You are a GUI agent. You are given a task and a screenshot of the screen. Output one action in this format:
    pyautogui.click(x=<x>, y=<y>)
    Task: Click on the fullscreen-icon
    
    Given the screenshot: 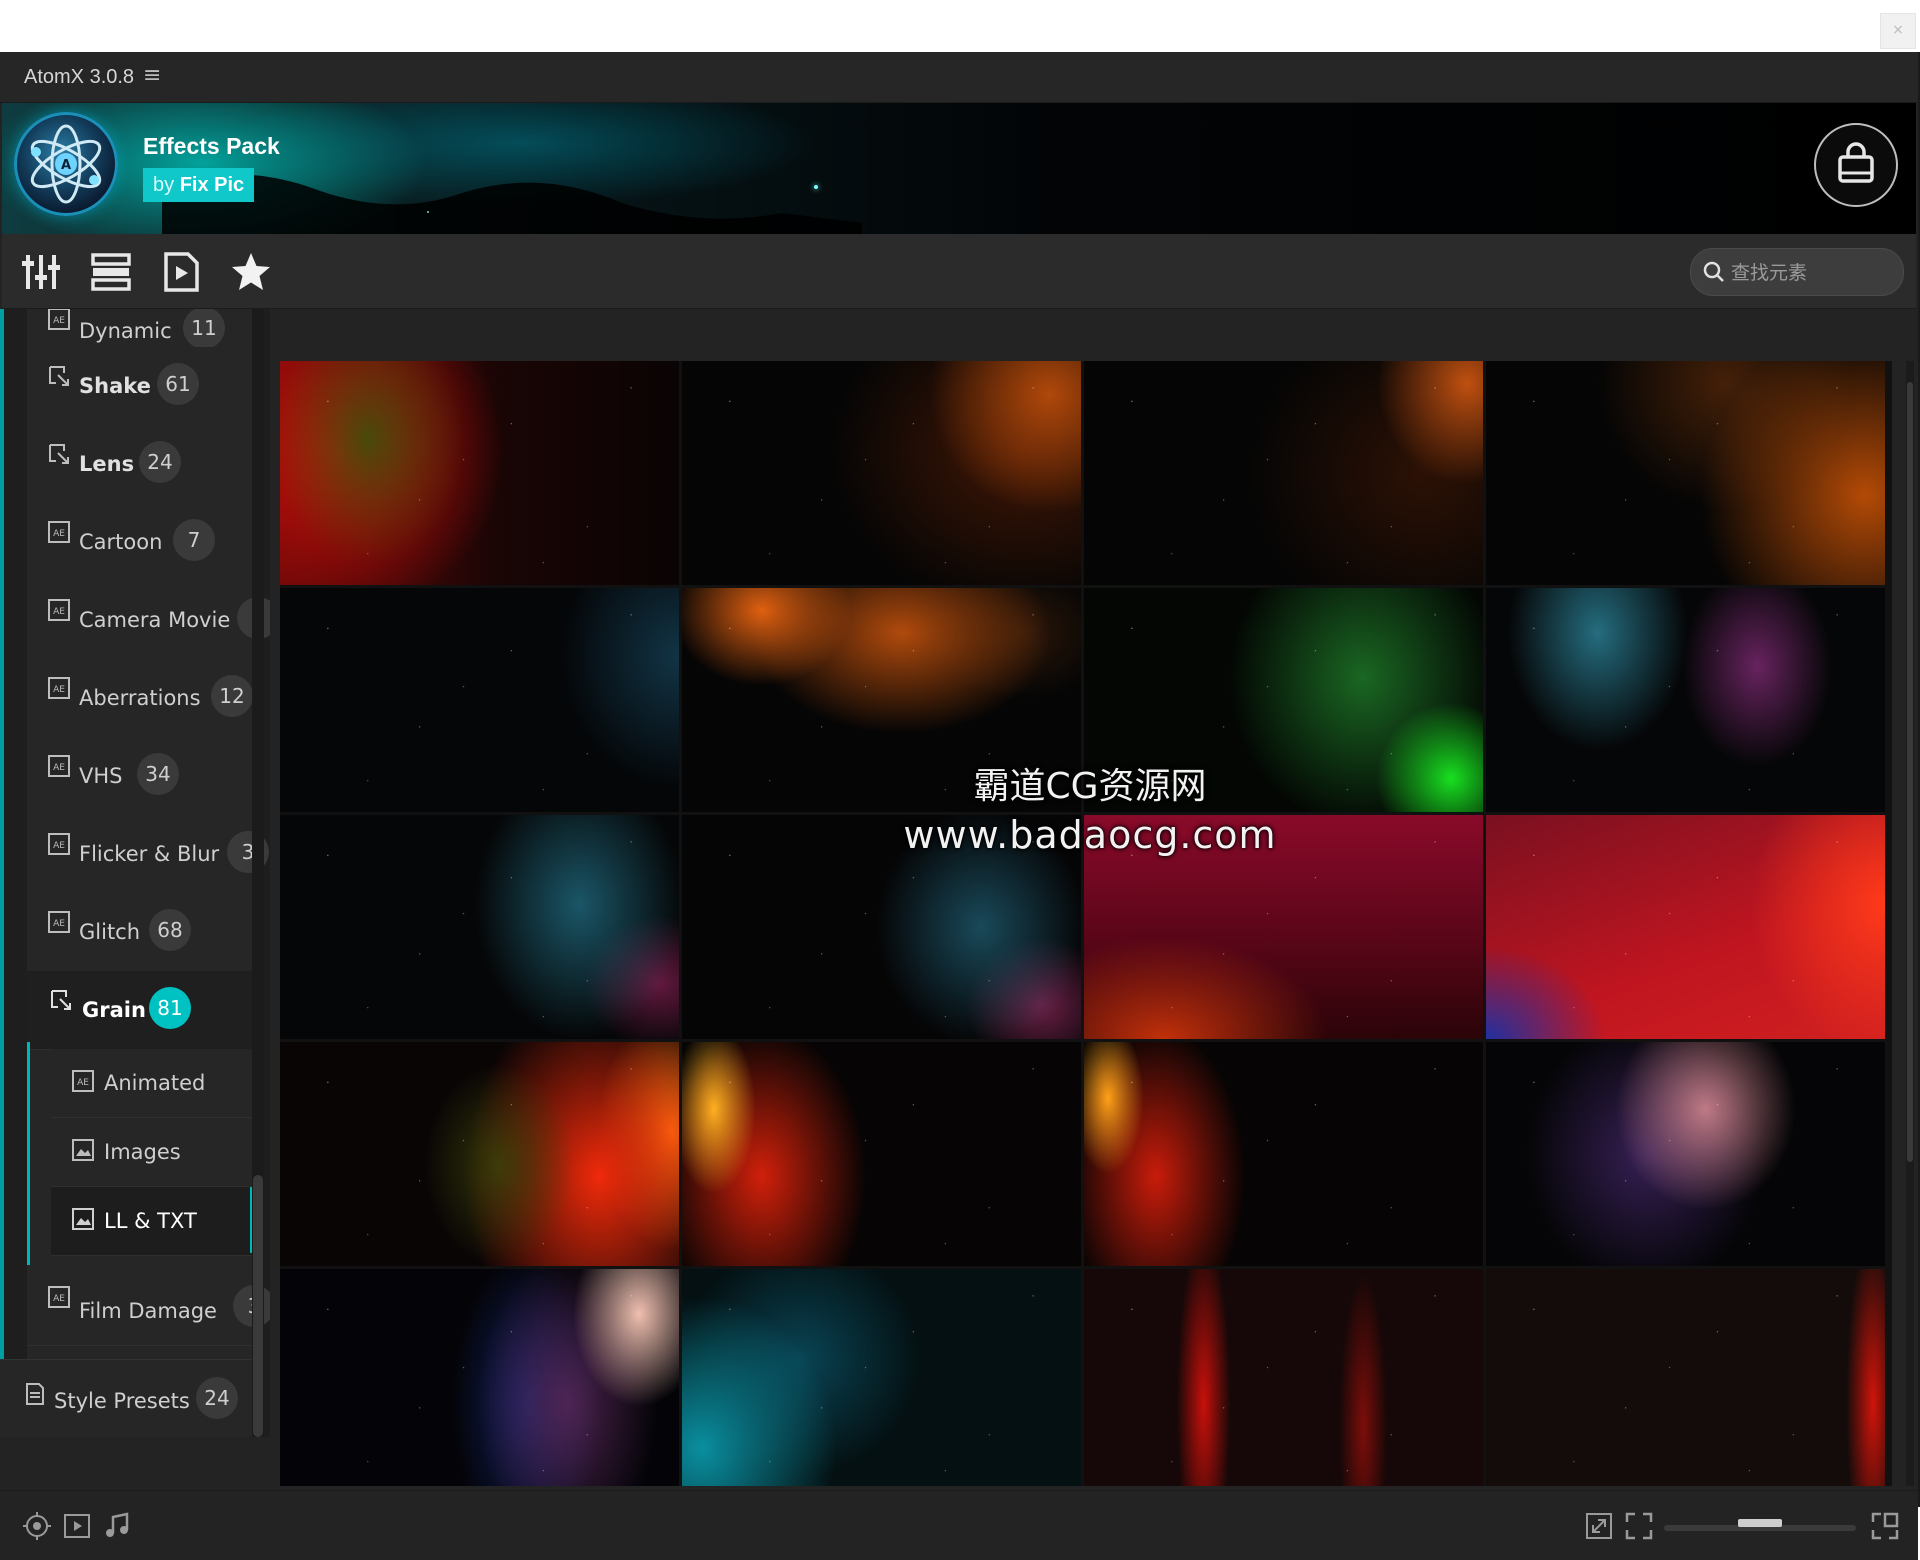 What is the action you would take?
    pyautogui.click(x=1639, y=1526)
    